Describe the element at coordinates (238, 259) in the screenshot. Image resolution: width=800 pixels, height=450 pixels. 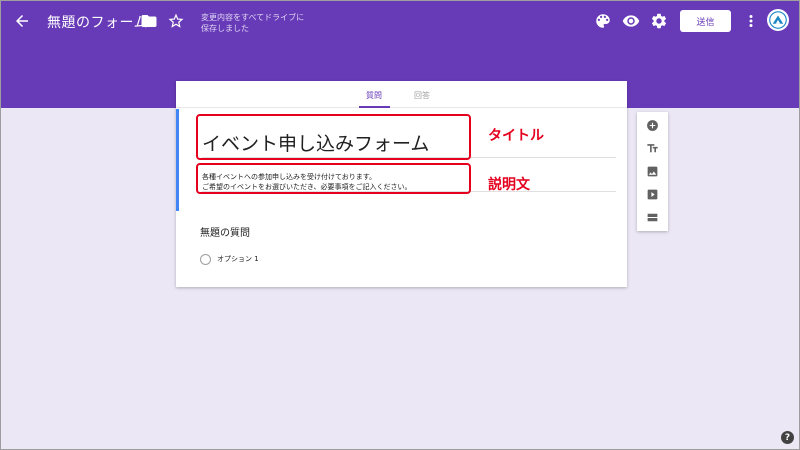
I see `option-label: オプション 1` at that location.